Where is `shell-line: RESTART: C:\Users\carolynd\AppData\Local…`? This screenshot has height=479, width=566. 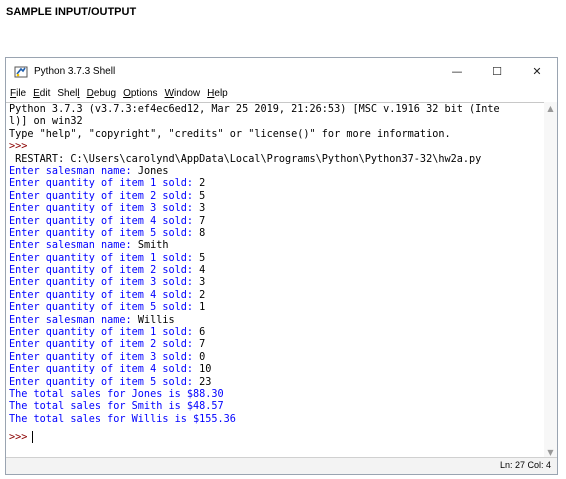 shell-line: RESTART: C:\Users\carolynd\AppData\Local… is located at coordinates (276, 160).